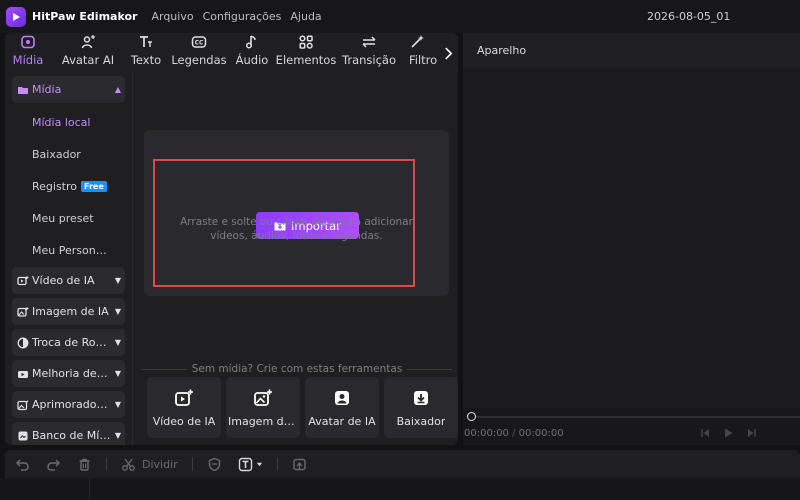 The height and width of the screenshot is (500, 800). I want to click on sidebar-item-meu-preset: Meu preset, so click(63, 218).